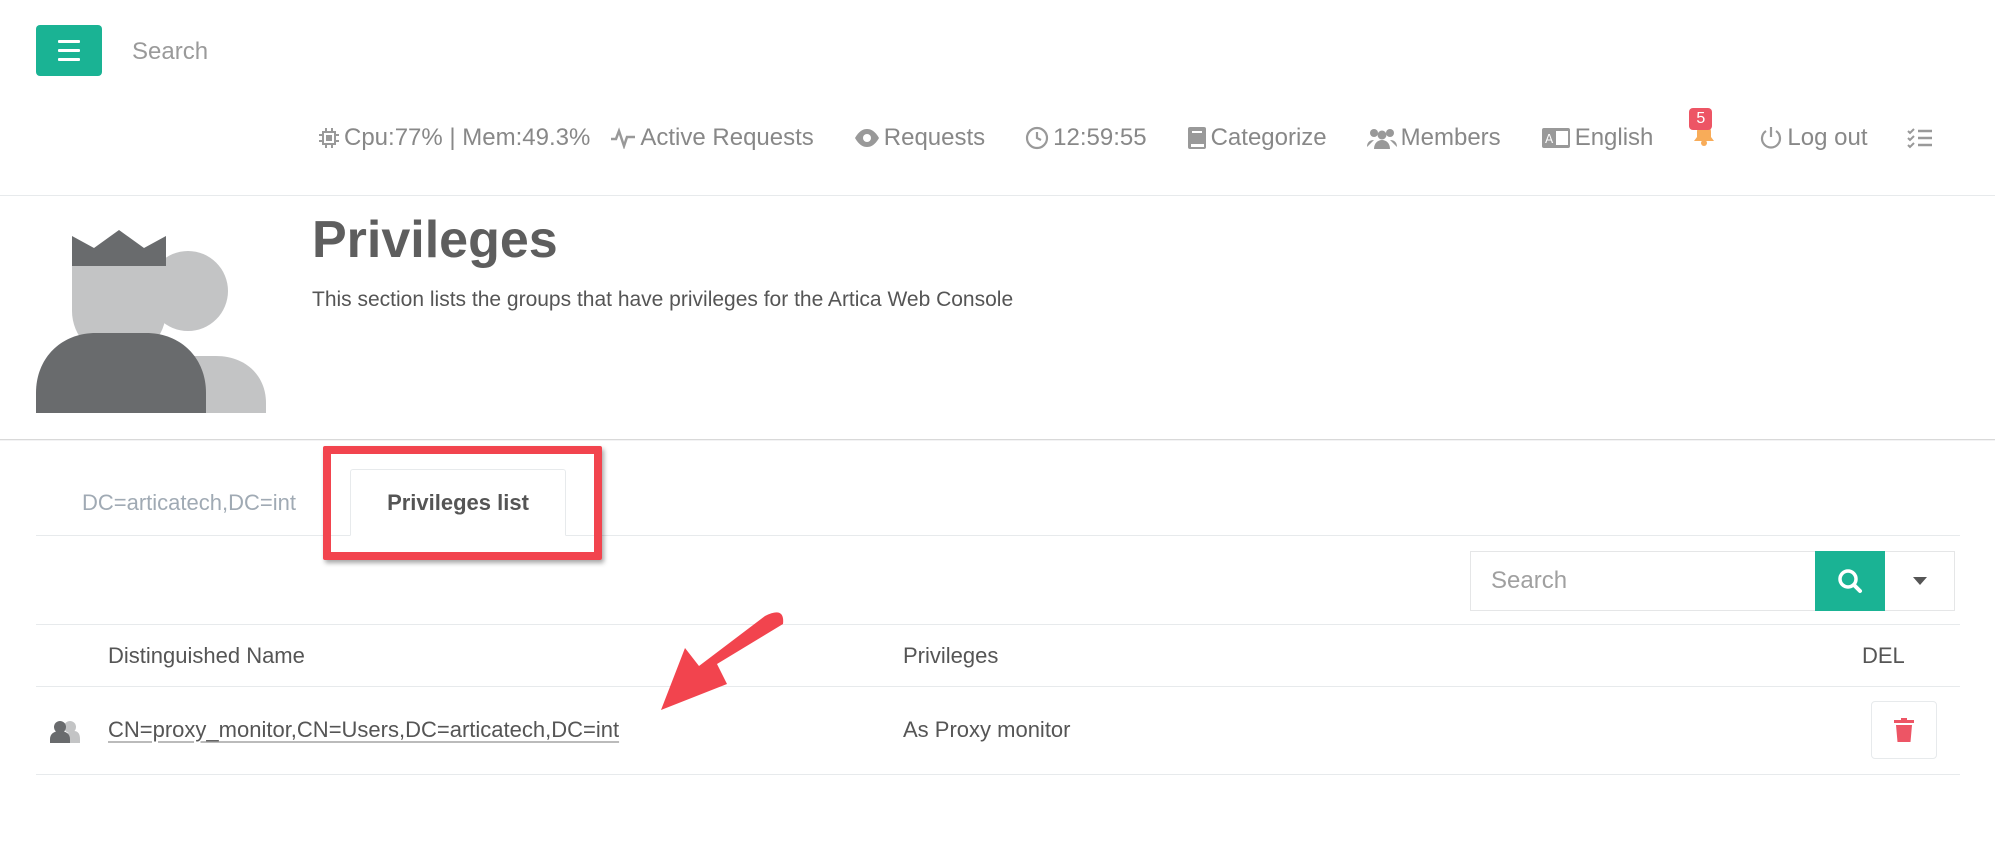  Describe the element at coordinates (1614, 137) in the screenshot. I see `language-label: English` at that location.